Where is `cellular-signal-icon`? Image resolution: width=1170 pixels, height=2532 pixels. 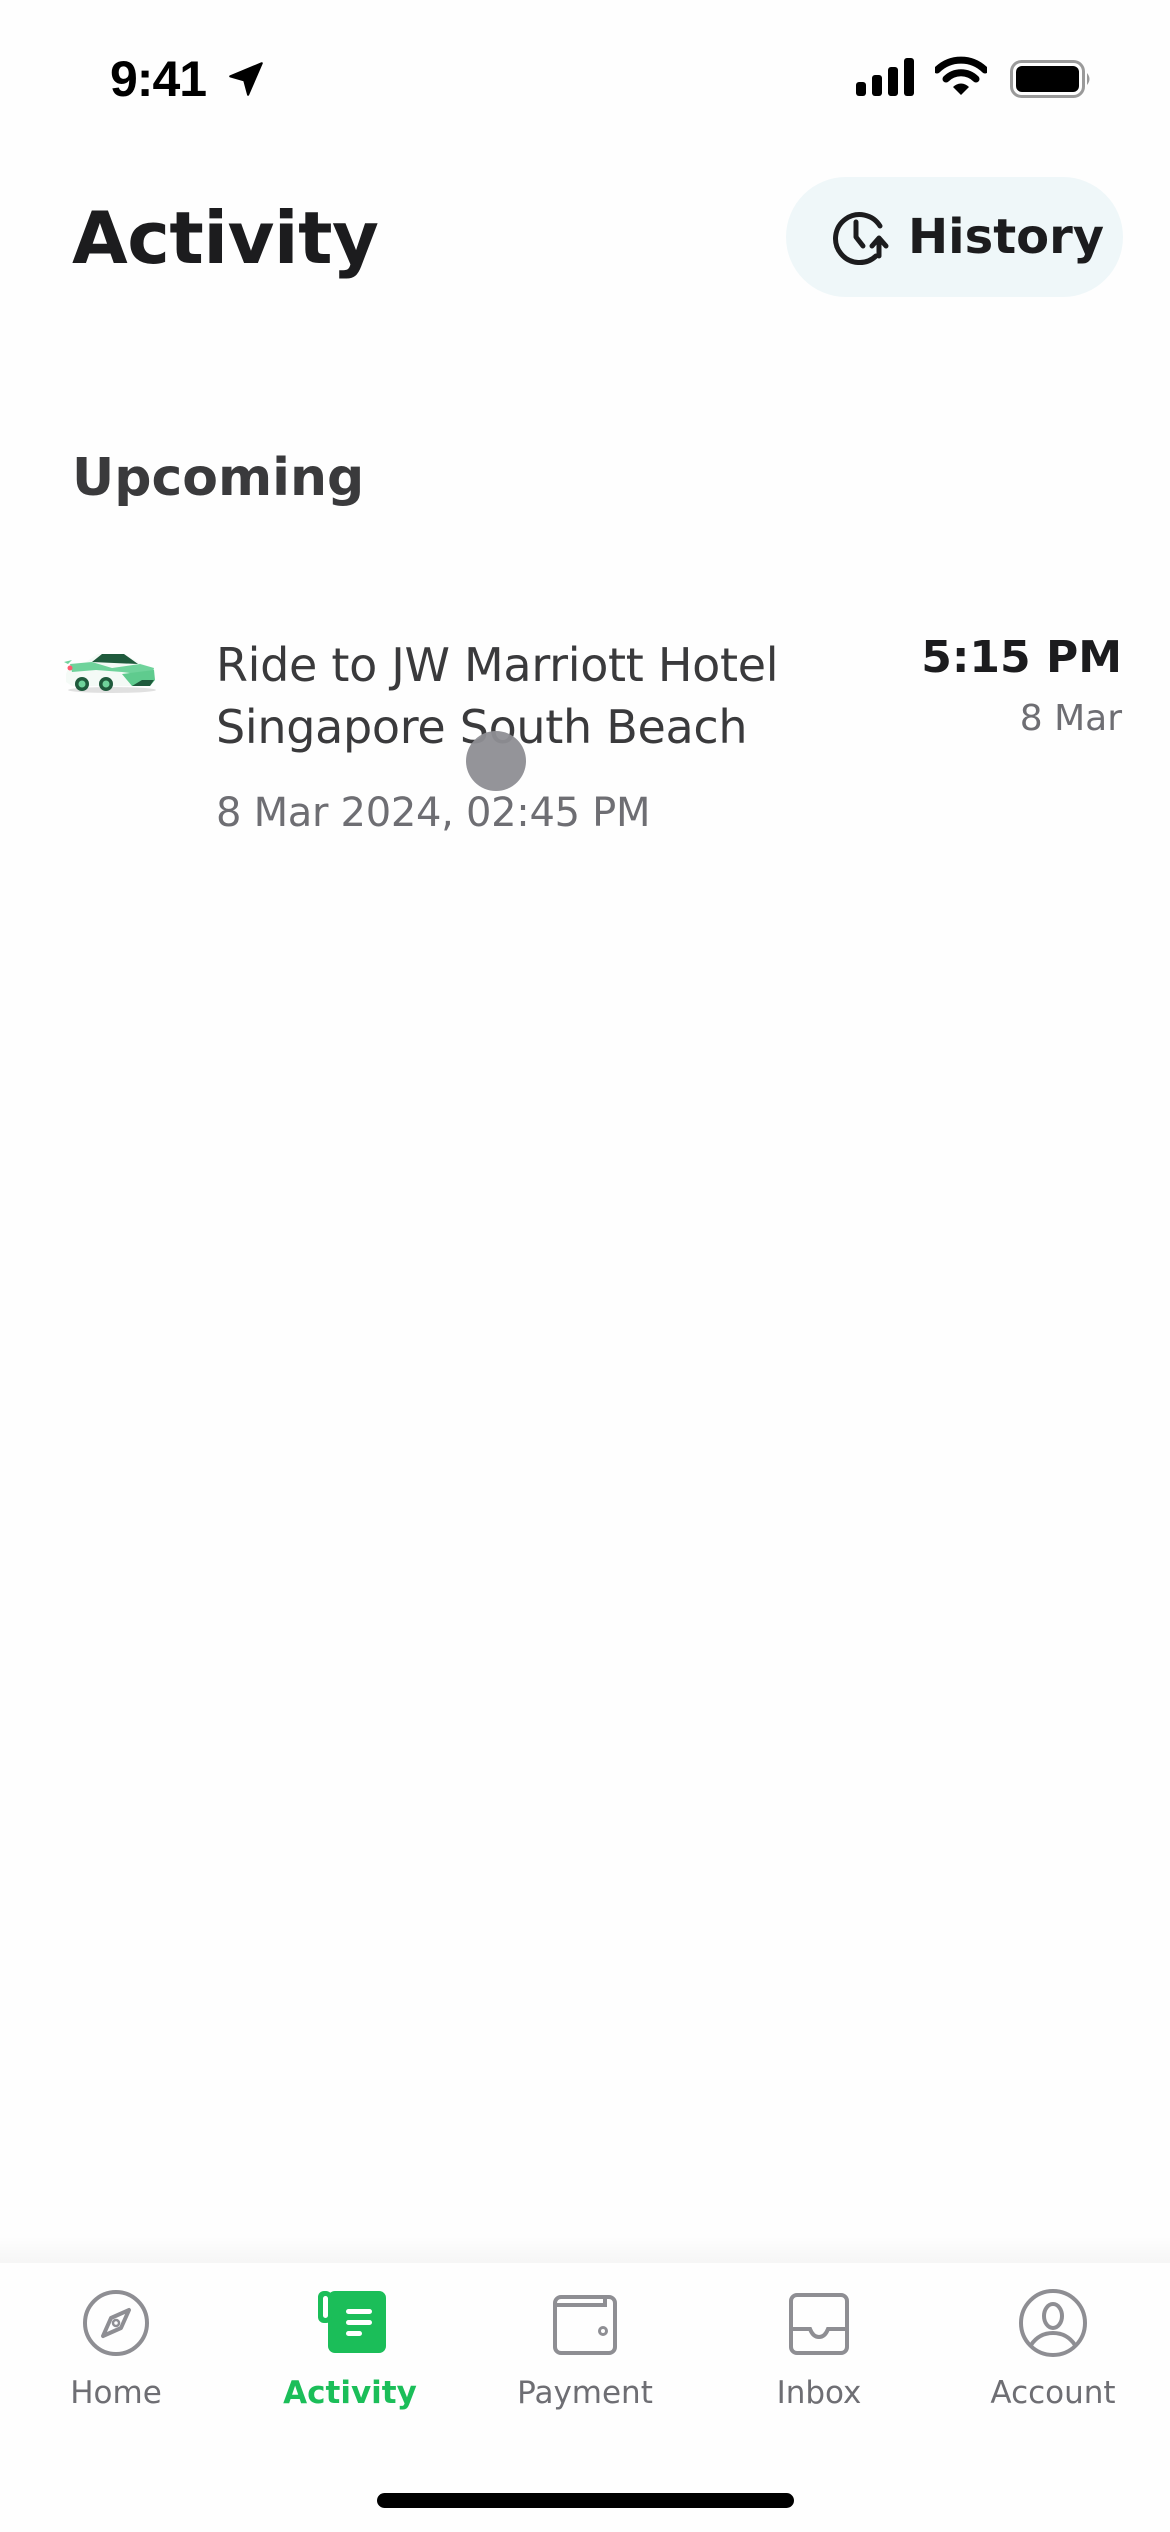 cellular-signal-icon is located at coordinates (885, 77).